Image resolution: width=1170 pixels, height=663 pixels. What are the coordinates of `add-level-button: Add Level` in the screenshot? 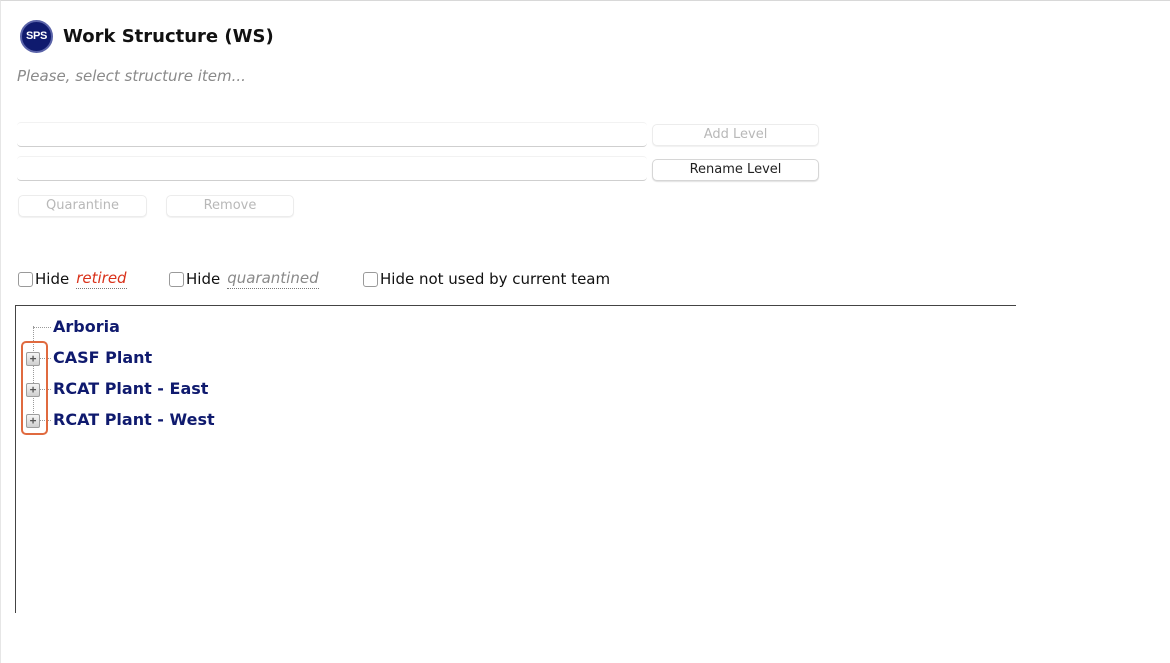 It's located at (735, 135).